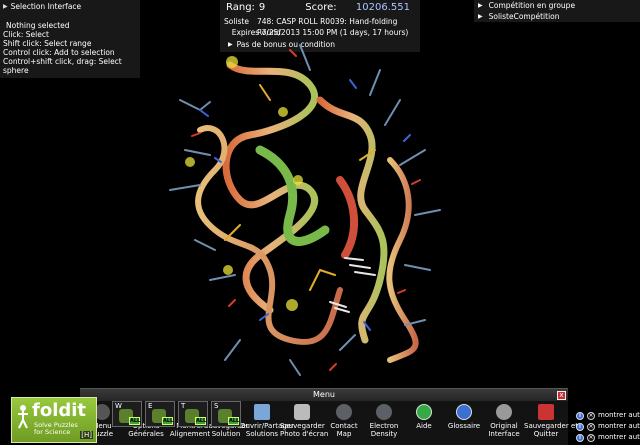 Image resolution: width=640 pixels, height=445 pixels. Describe the element at coordinates (304, 434) in the screenshot. I see `tool-label: Photo d'écran` at that location.